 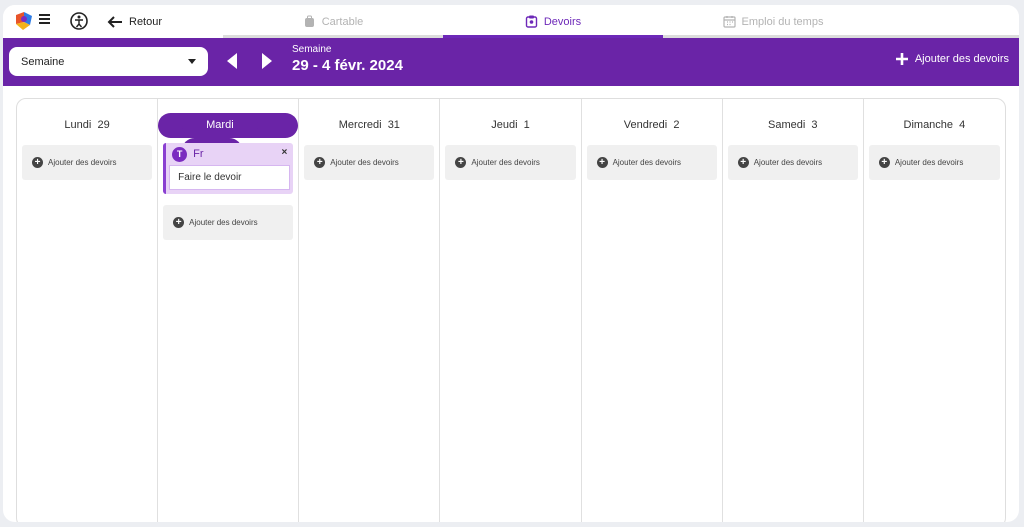 What do you see at coordinates (782, 21) in the screenshot?
I see `tab-label: Emploi du temps` at bounding box center [782, 21].